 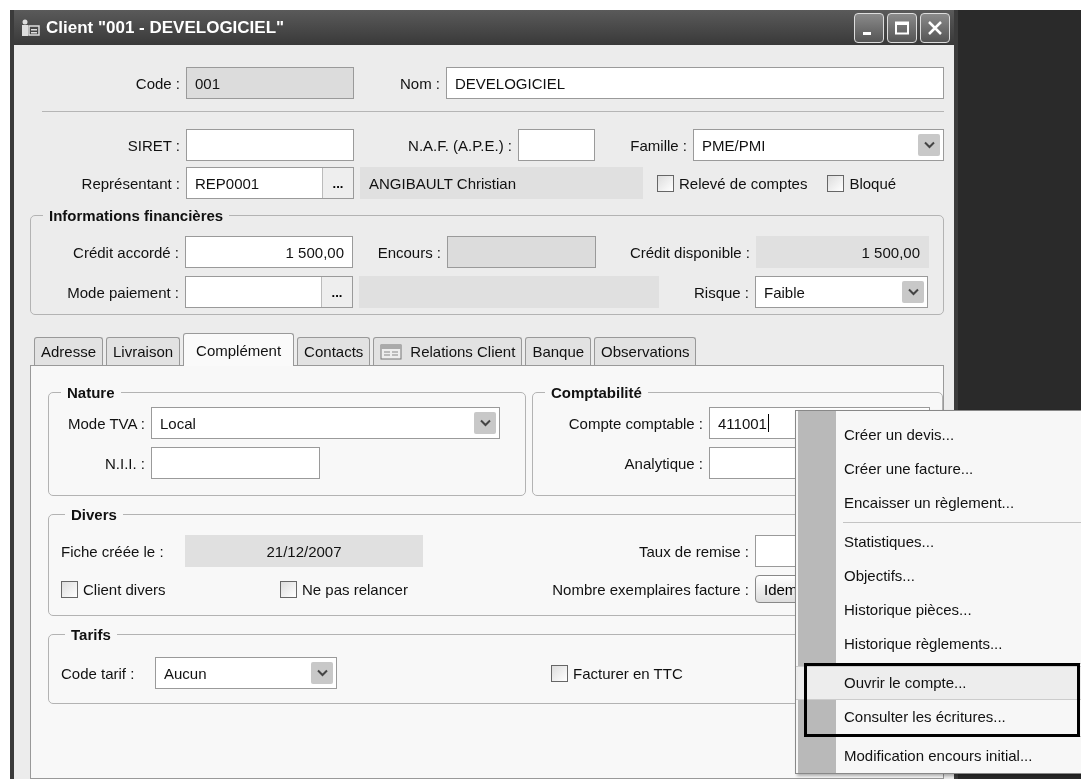 I want to click on field-label: SIRET :, so click(x=153, y=145).